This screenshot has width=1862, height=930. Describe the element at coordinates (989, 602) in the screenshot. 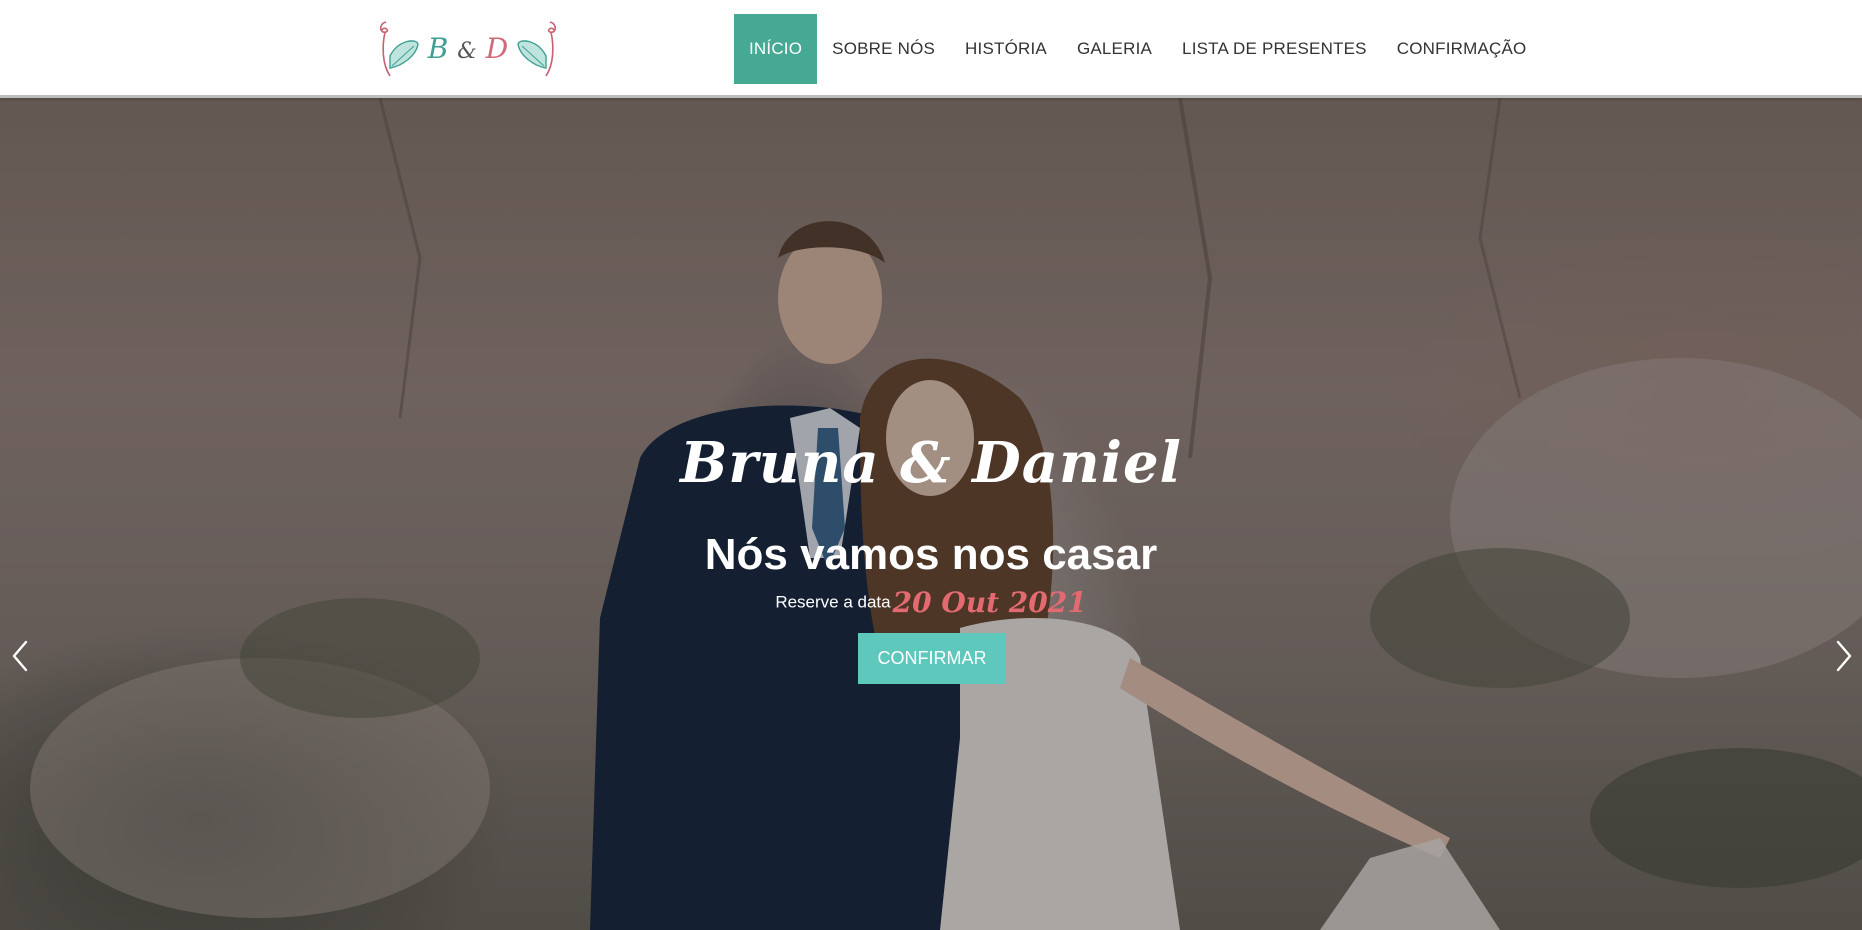

I see `wedding-date: 20 Out 2021` at that location.